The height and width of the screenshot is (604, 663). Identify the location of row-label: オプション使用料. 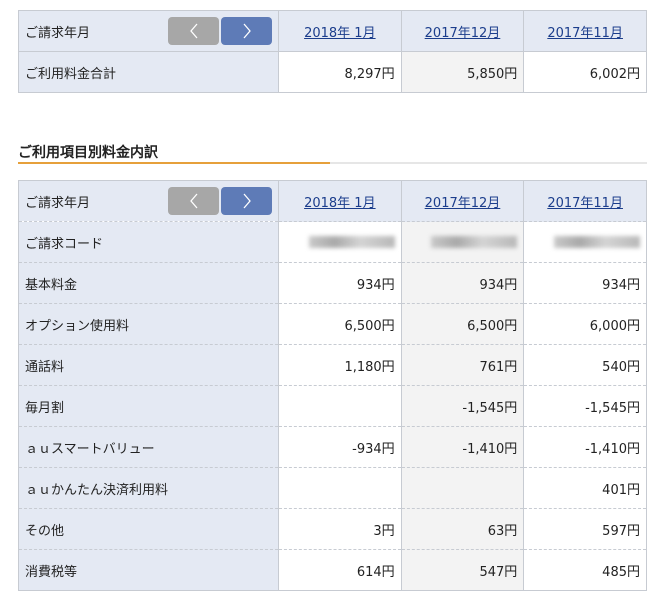
(148, 324).